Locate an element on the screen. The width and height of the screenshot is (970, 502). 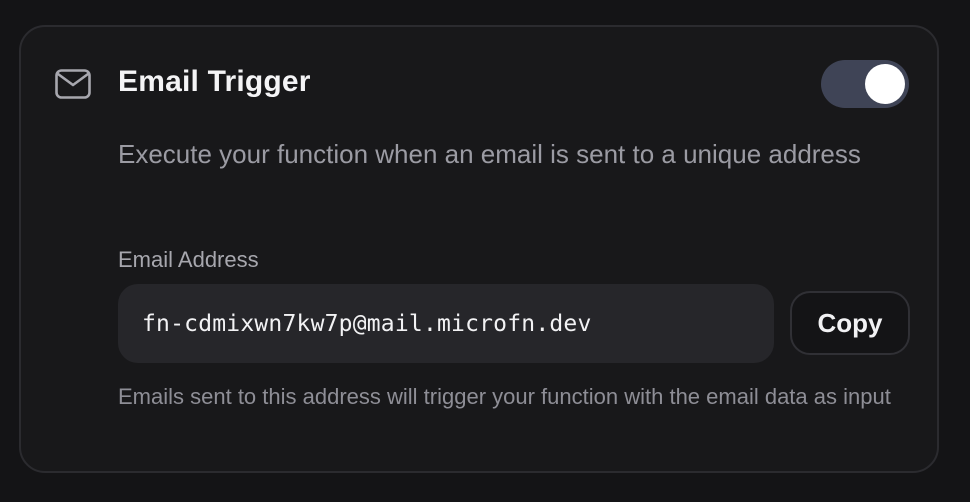
toggle-knob is located at coordinates (885, 84).